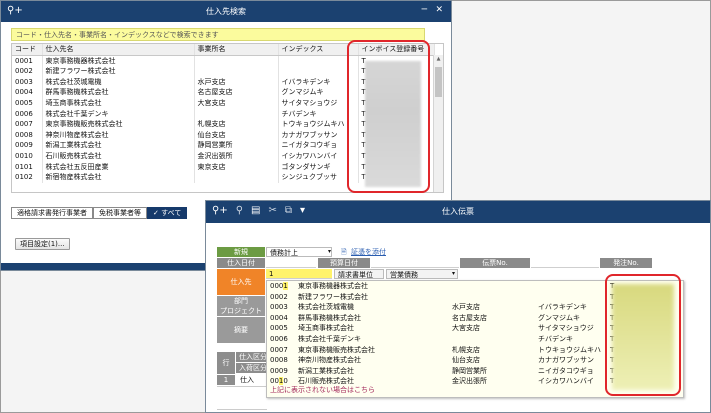 The height and width of the screenshot is (413, 711). I want to click on cell-code: 0007, so click(27, 124).